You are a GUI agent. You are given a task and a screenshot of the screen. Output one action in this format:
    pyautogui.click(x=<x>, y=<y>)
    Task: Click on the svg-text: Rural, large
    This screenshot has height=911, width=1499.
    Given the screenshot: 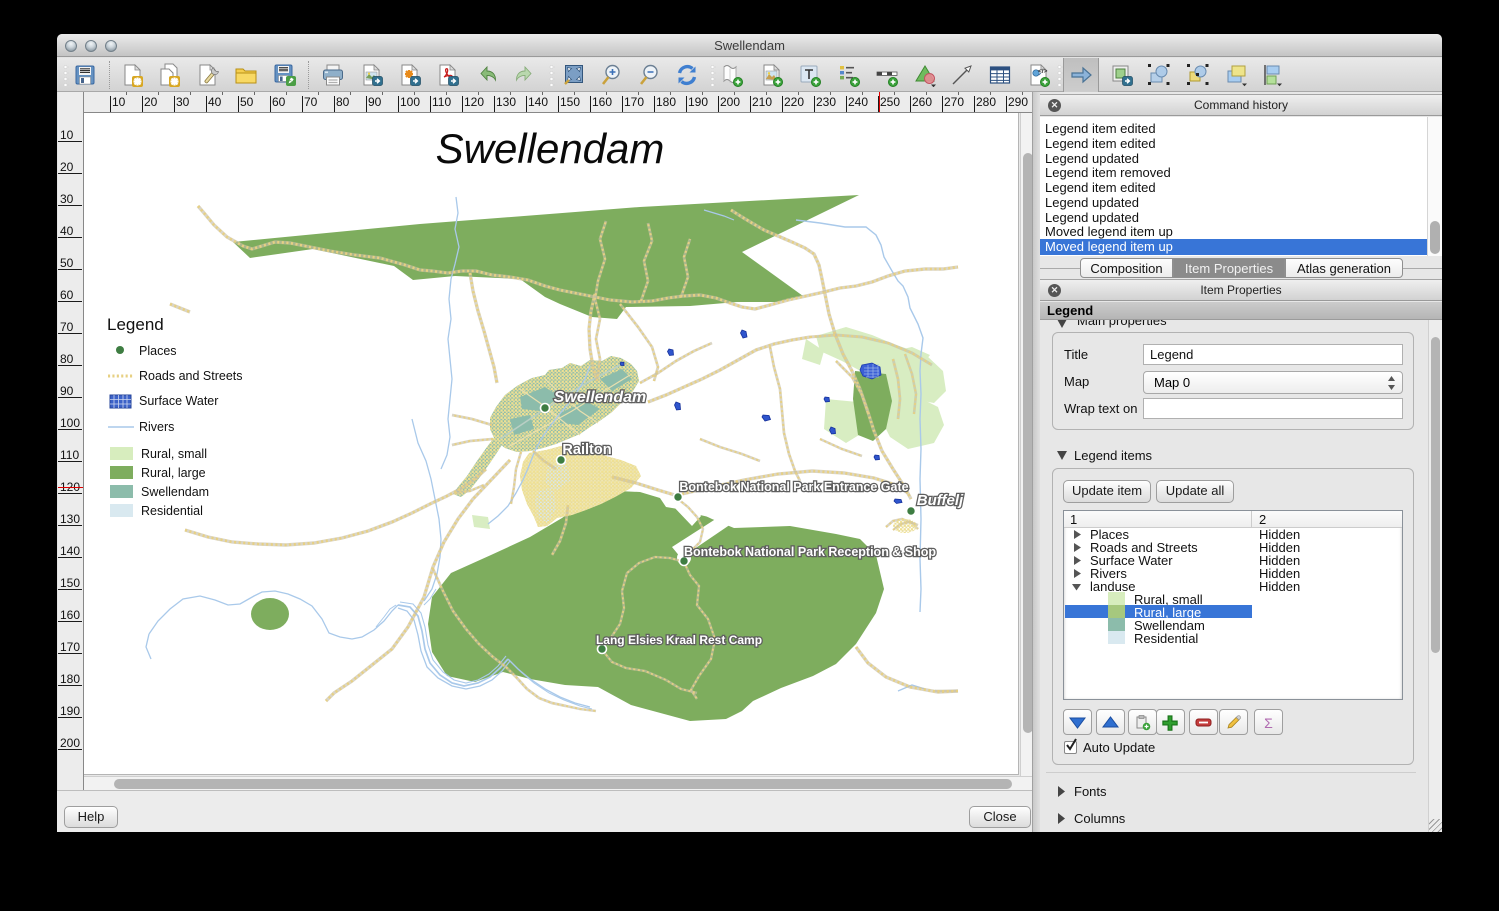 What is the action you would take?
    pyautogui.click(x=173, y=473)
    